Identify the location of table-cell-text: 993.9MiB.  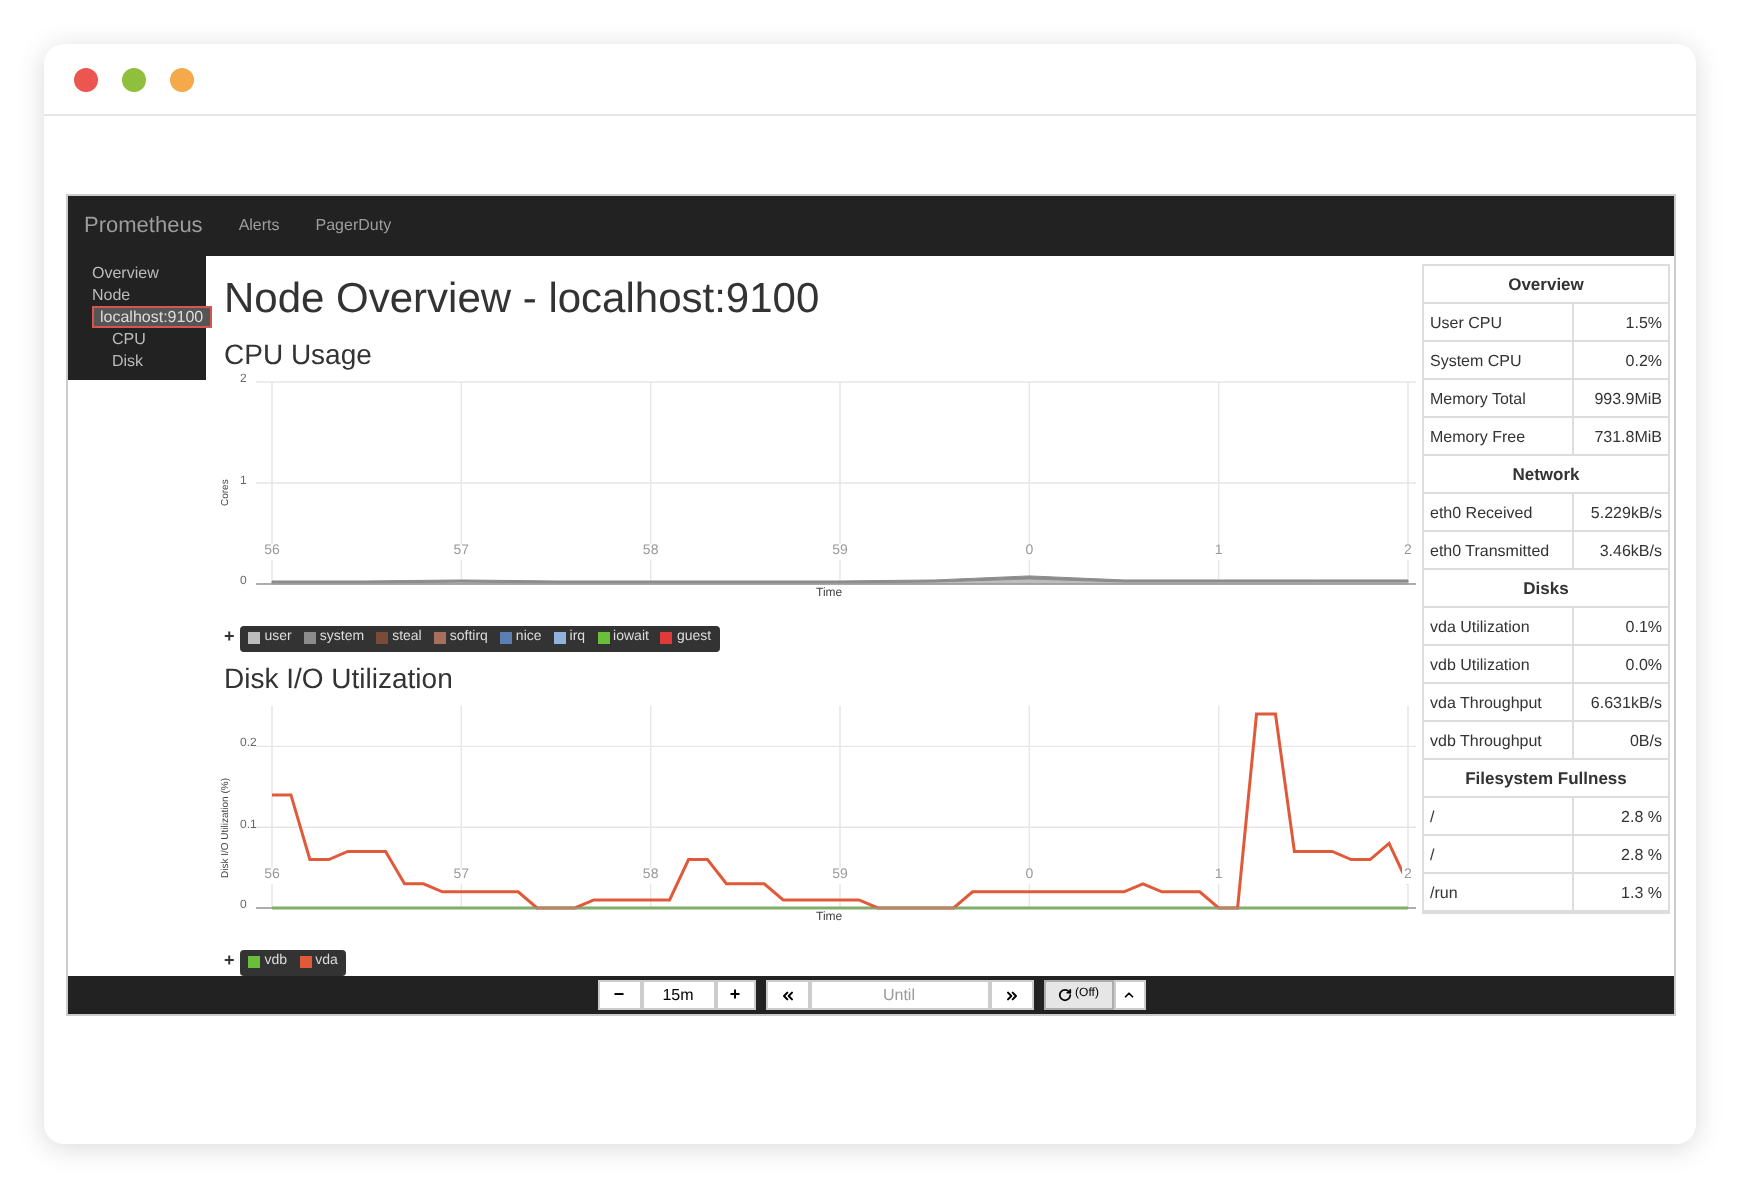
(1628, 400).